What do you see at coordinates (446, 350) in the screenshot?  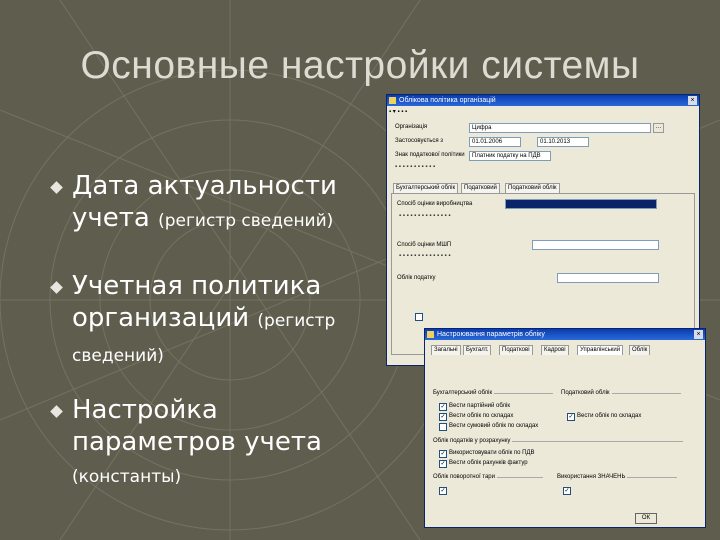 I see `tab-general: Загальні` at bounding box center [446, 350].